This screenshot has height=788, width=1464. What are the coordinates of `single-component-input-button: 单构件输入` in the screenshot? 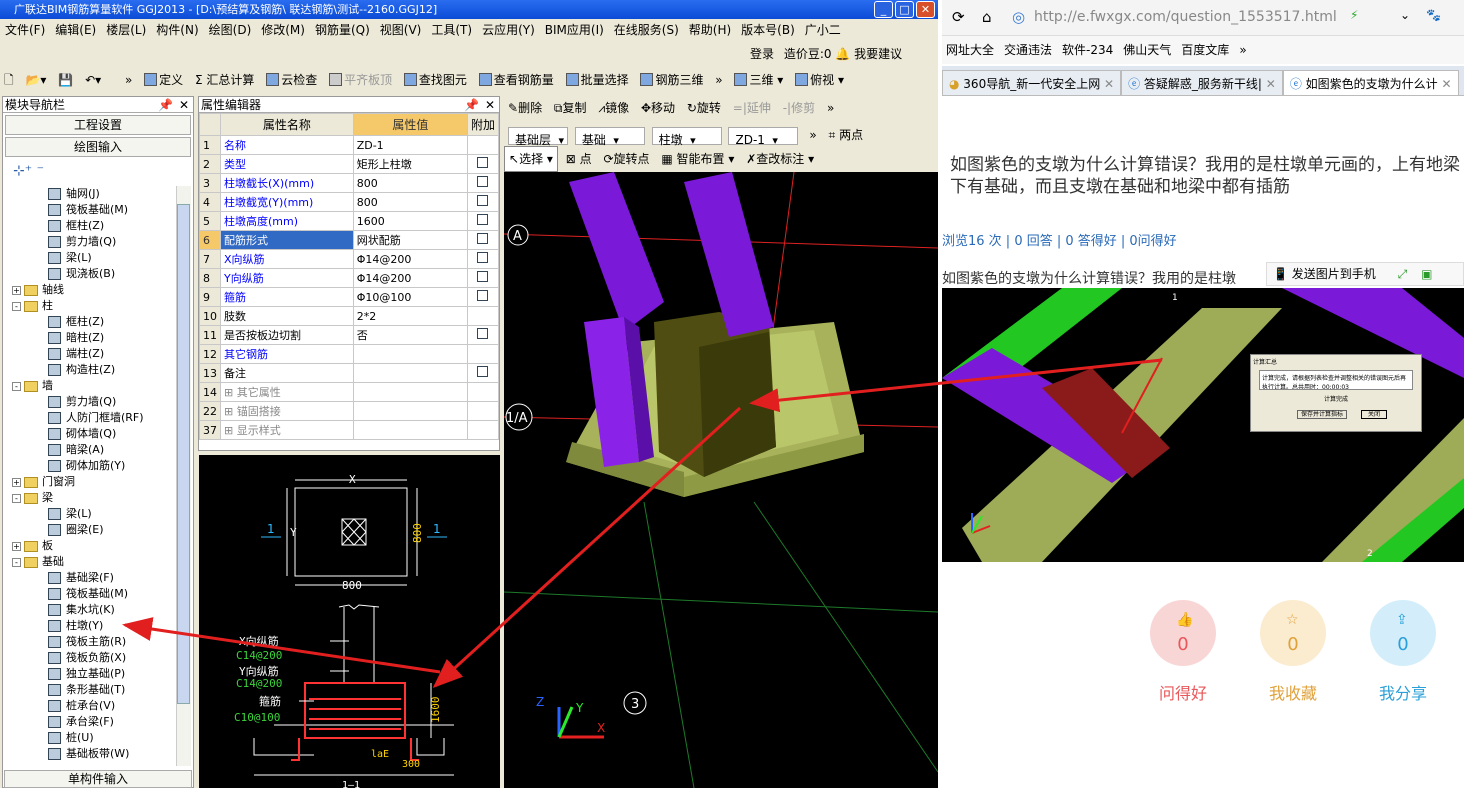 It's located at (98, 779).